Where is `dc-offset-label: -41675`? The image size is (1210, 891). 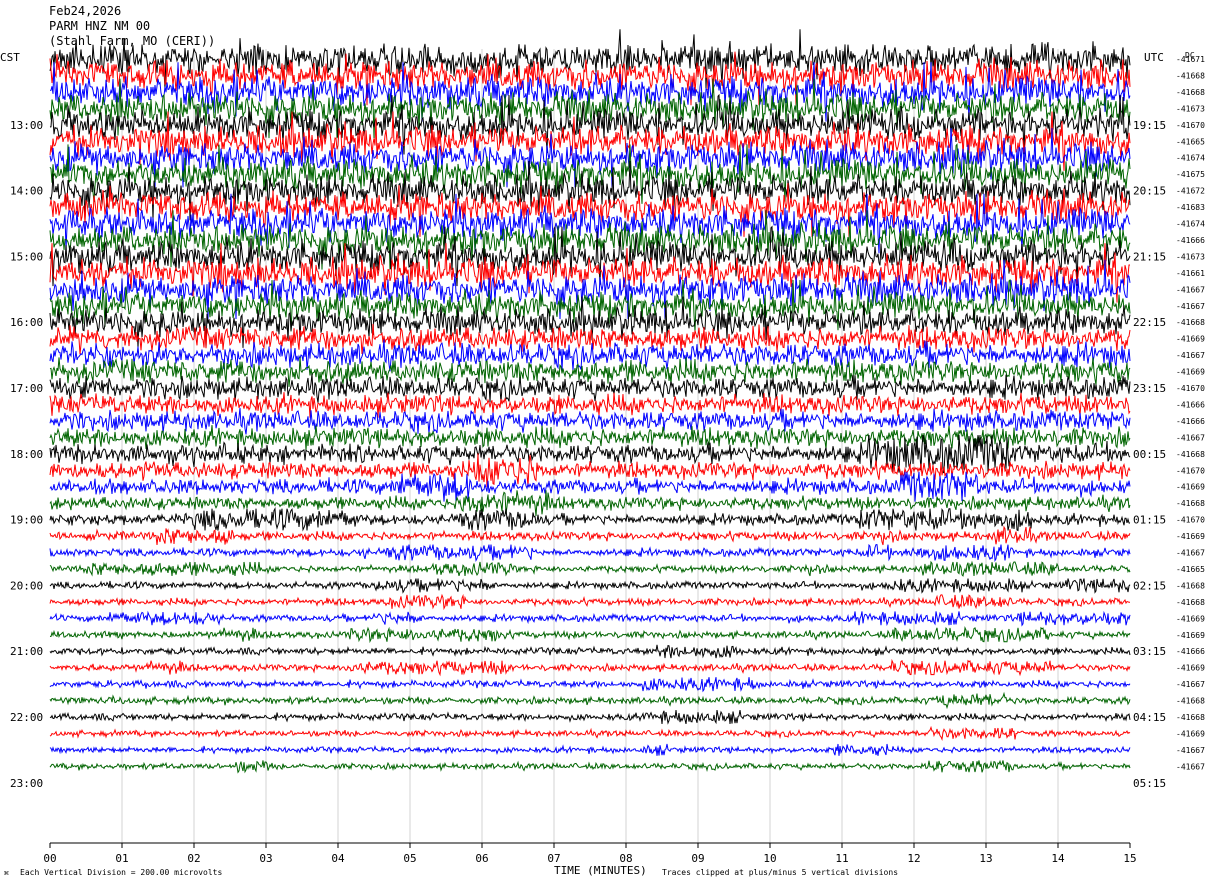
dc-offset-label: -41675 is located at coordinates (1190, 174).